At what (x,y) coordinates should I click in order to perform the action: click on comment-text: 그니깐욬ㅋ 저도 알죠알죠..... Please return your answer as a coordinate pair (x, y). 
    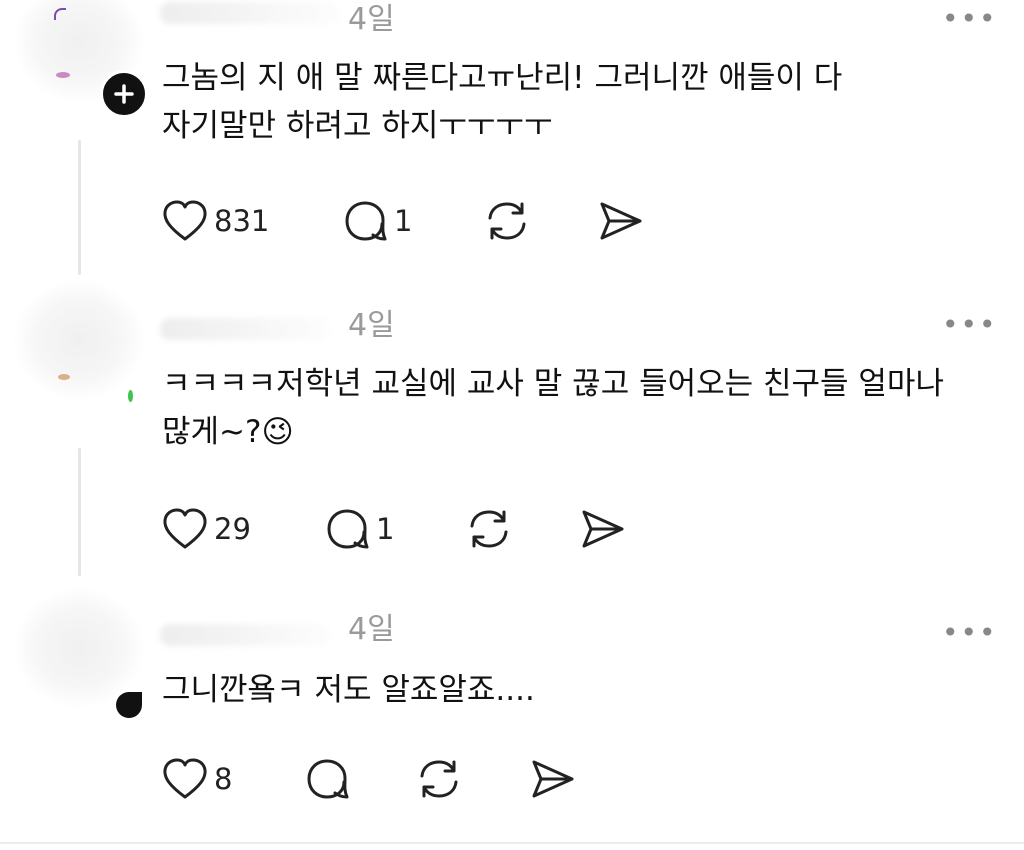
    Looking at the image, I should click on (348, 690).